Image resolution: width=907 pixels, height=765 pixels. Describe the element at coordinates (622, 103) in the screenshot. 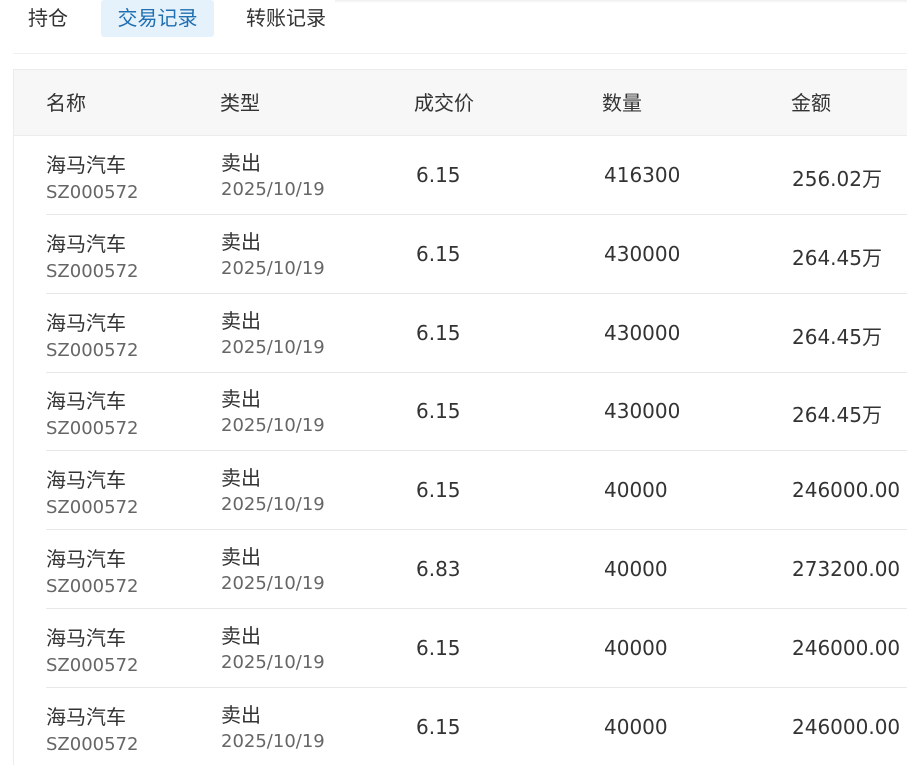

I see `column-header-quantity: 数量` at that location.